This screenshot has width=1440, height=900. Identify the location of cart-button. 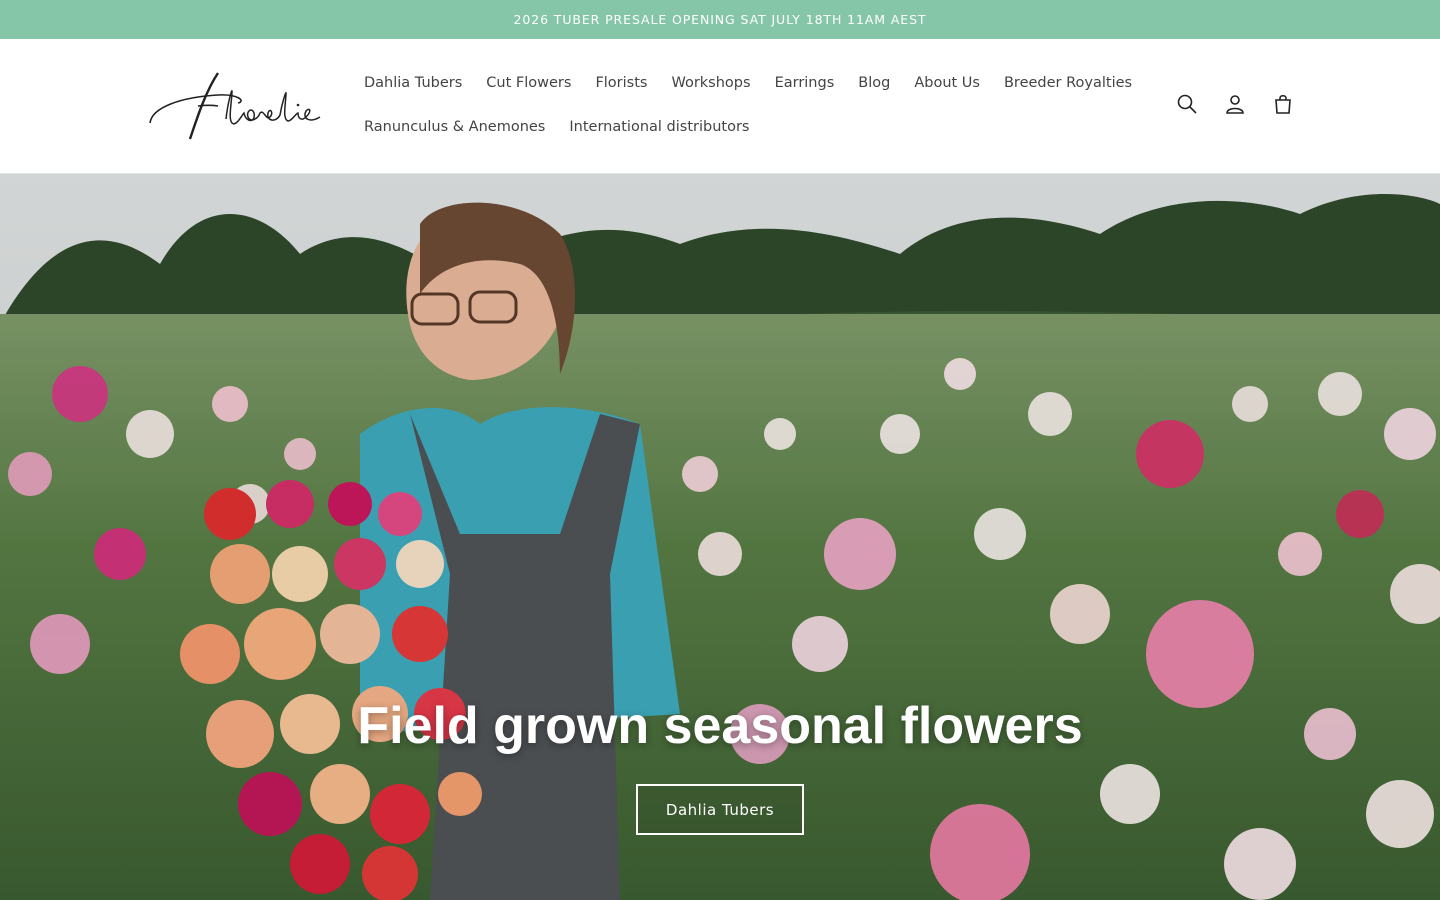
(1283, 104).